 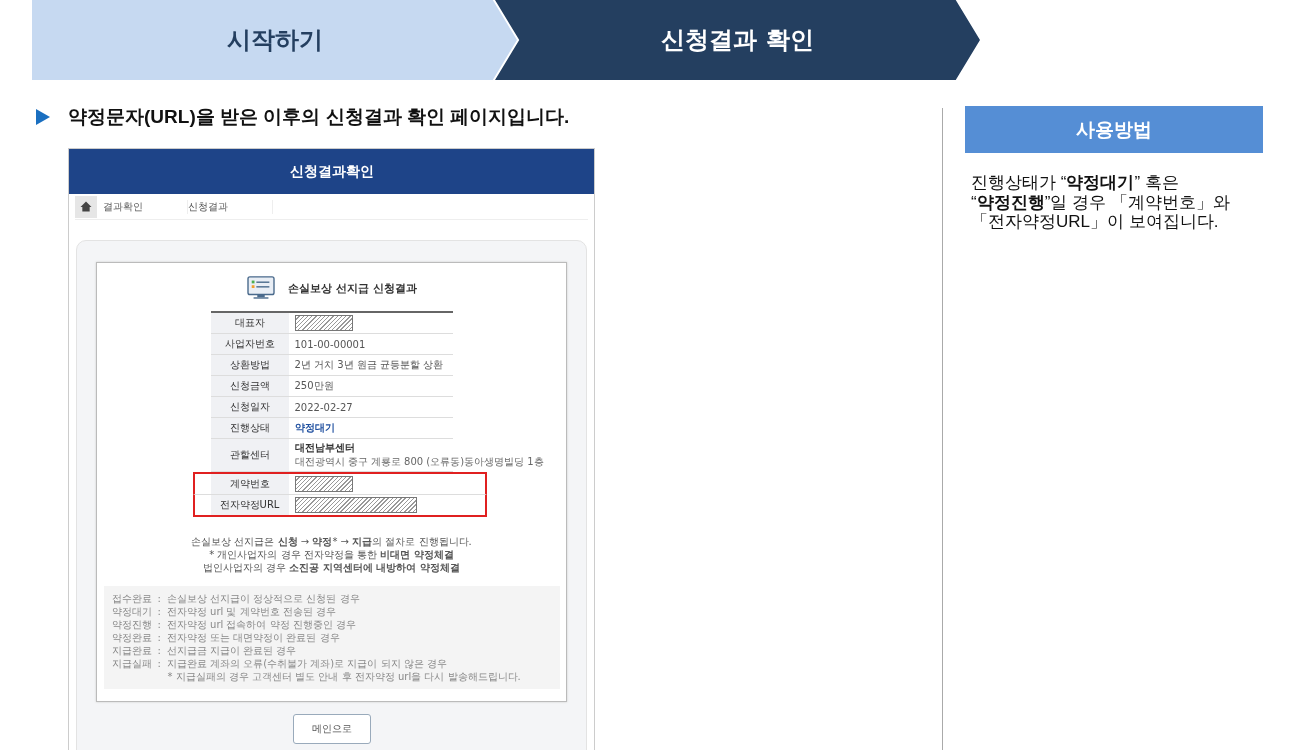 I want to click on legend-term: 약정대기, so click(x=131, y=611).